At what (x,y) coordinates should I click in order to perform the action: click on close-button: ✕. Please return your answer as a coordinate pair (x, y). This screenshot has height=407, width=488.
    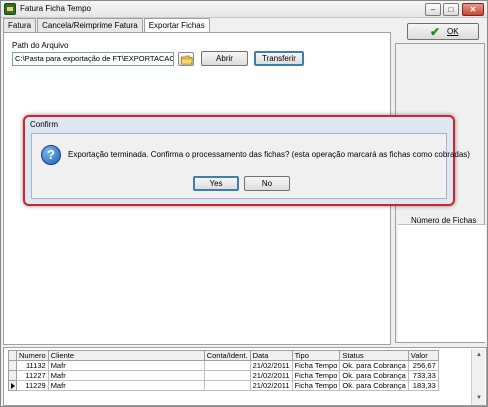
    Looking at the image, I should click on (473, 9).